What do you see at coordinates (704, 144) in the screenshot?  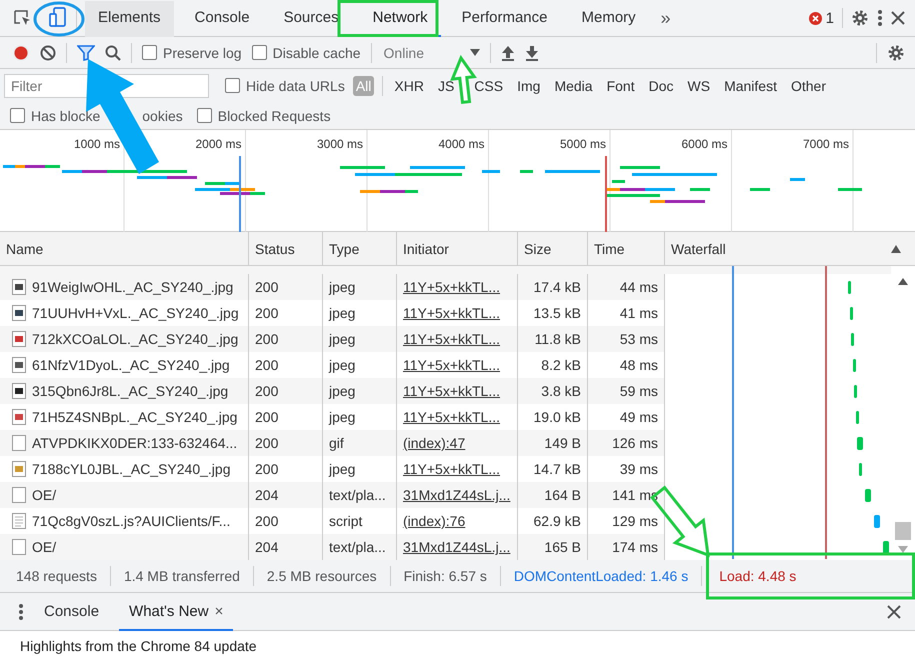 I see `tick-label: 6000 ms` at bounding box center [704, 144].